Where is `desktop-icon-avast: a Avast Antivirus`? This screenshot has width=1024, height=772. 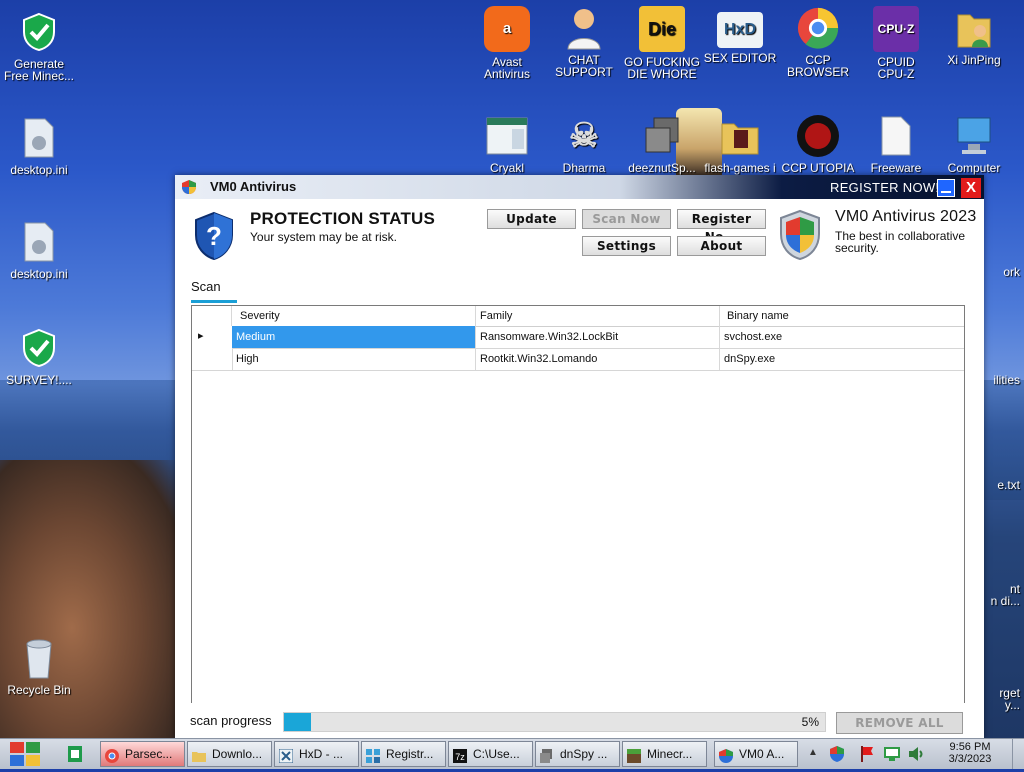 desktop-icon-avast: a Avast Antivirus is located at coordinates (507, 43).